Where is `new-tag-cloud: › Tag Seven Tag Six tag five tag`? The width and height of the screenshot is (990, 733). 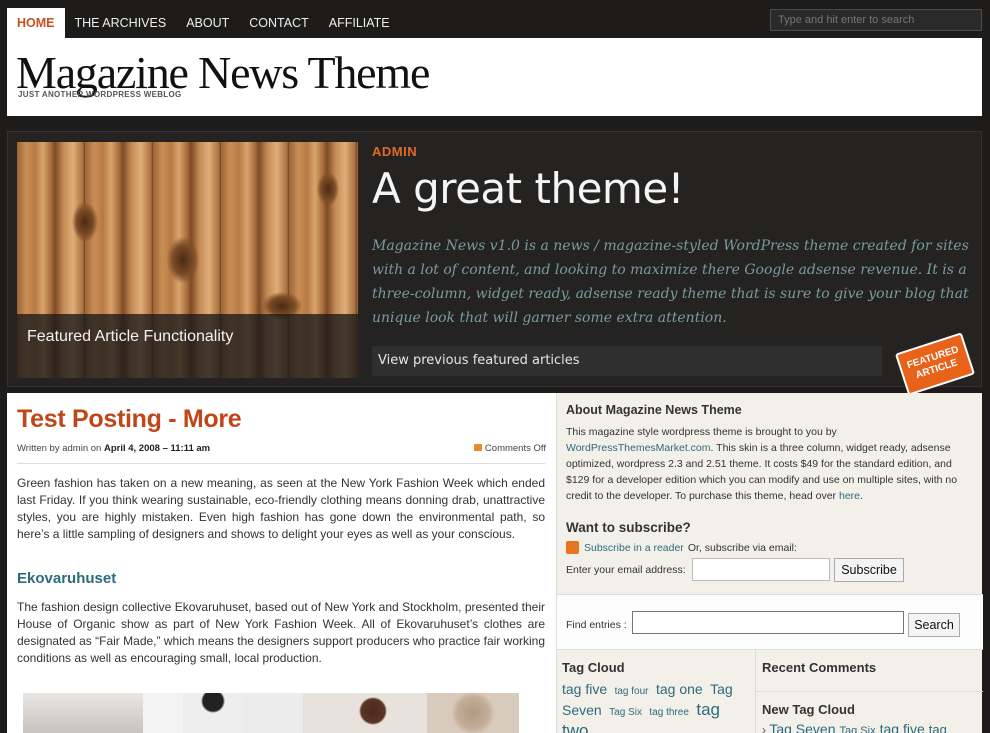 new-tag-cloud: › Tag Seven Tag Six tag five tag is located at coordinates (856, 727).